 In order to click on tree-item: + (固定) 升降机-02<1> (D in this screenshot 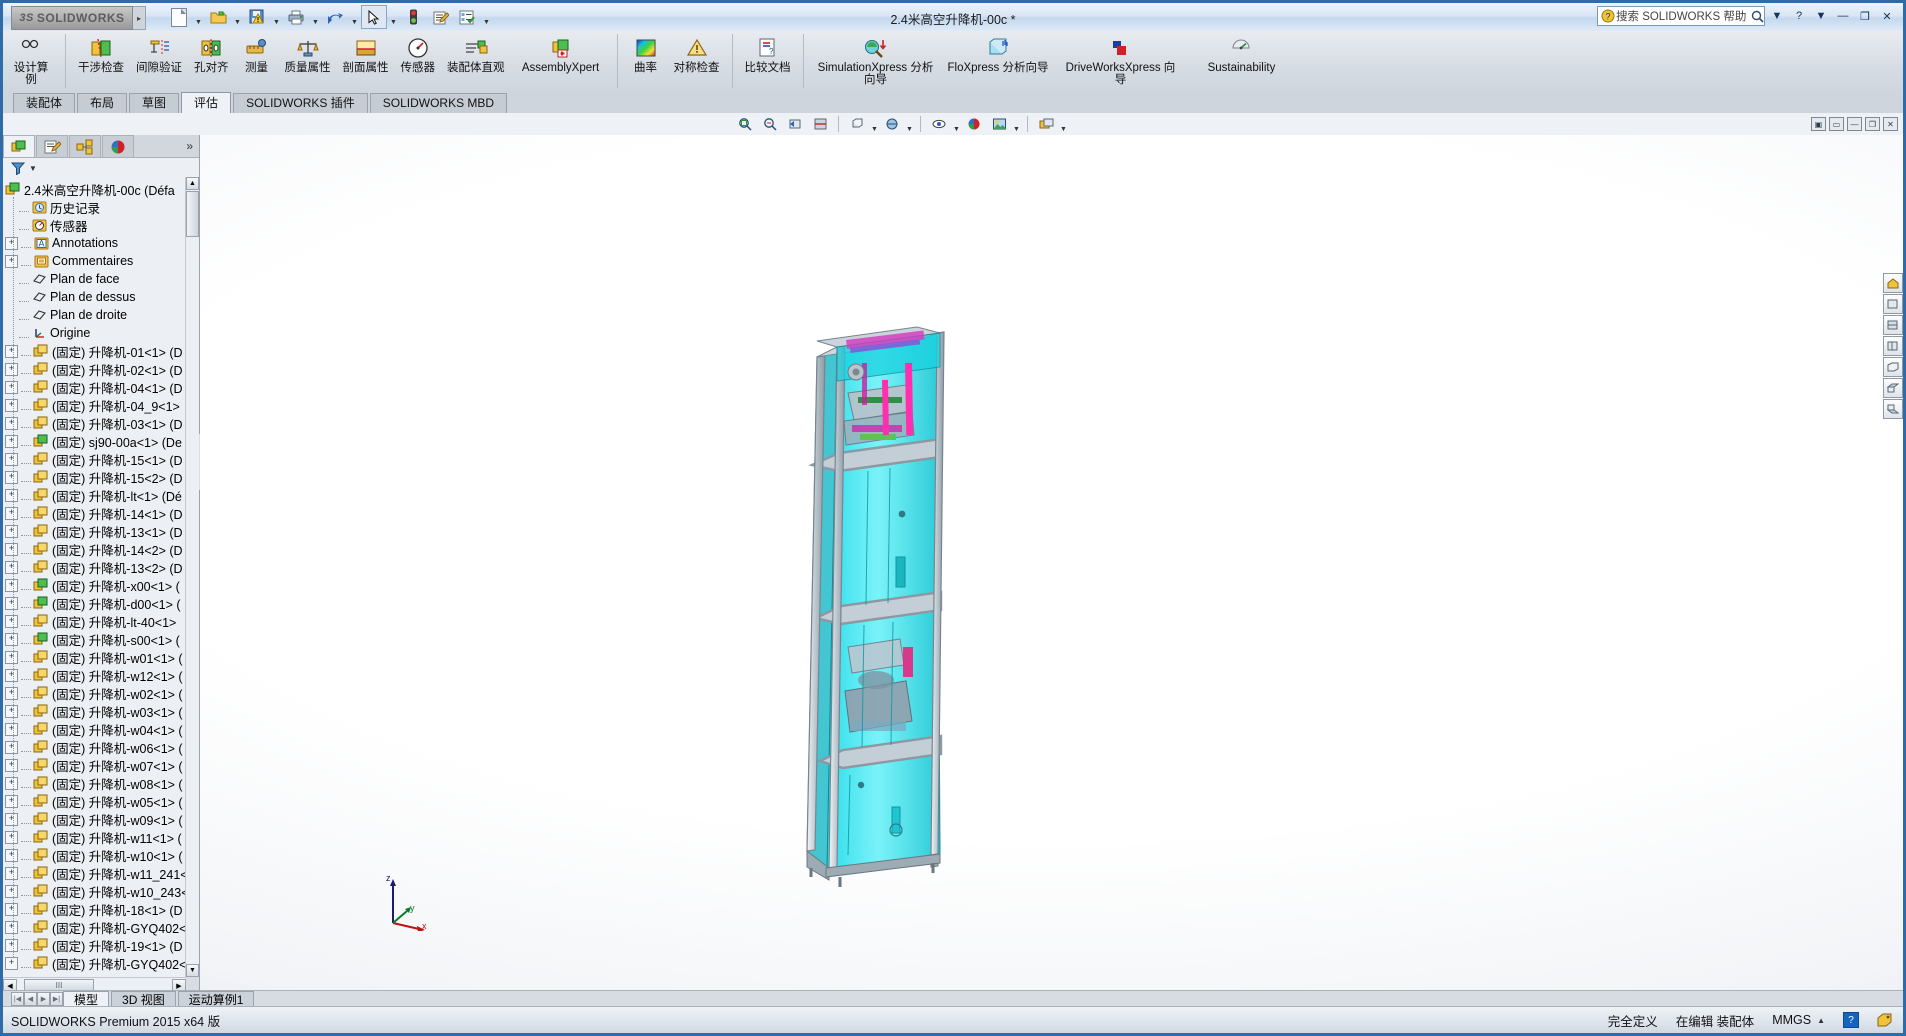, I will do `click(94, 369)`.